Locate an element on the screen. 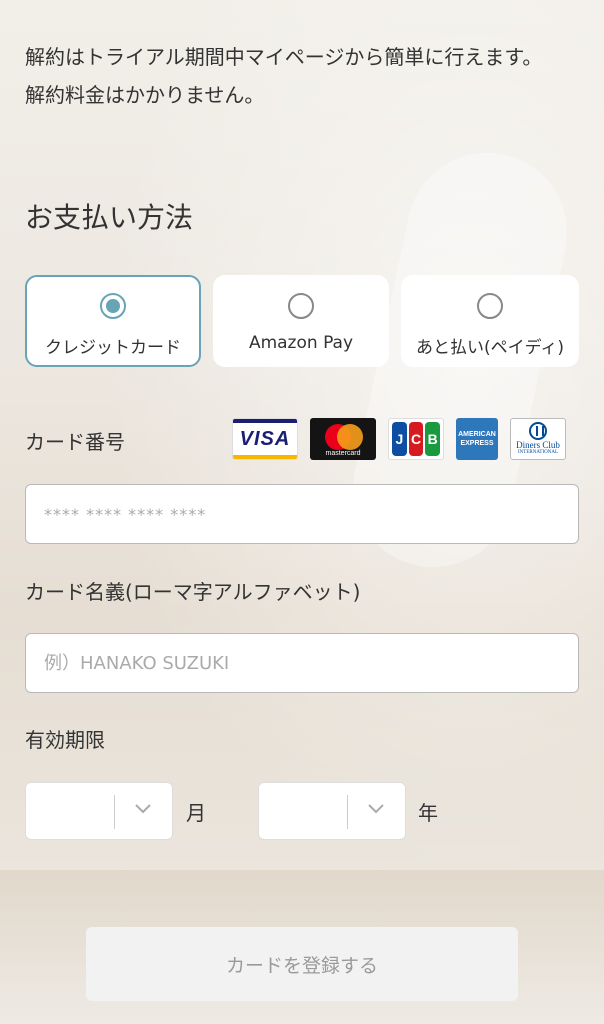 Image resolution: width=604 pixels, height=1024 pixels. register-card-button: カードを登録する is located at coordinates (302, 964).